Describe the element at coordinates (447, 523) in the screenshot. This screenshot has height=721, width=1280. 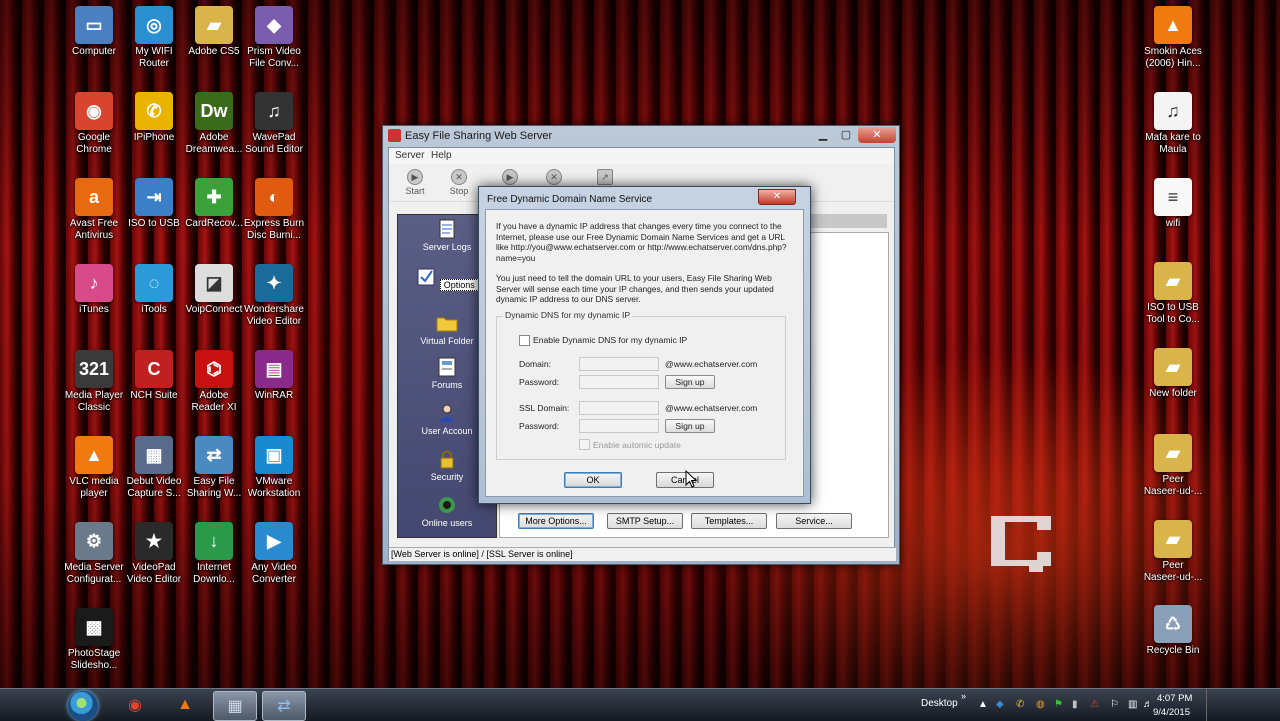
I see `sidebar-label: Online users` at that location.